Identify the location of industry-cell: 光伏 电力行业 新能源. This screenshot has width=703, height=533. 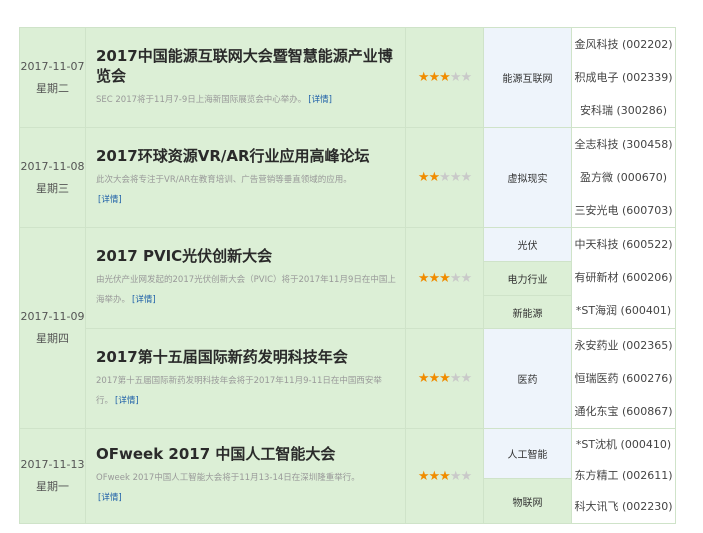
(527, 278).